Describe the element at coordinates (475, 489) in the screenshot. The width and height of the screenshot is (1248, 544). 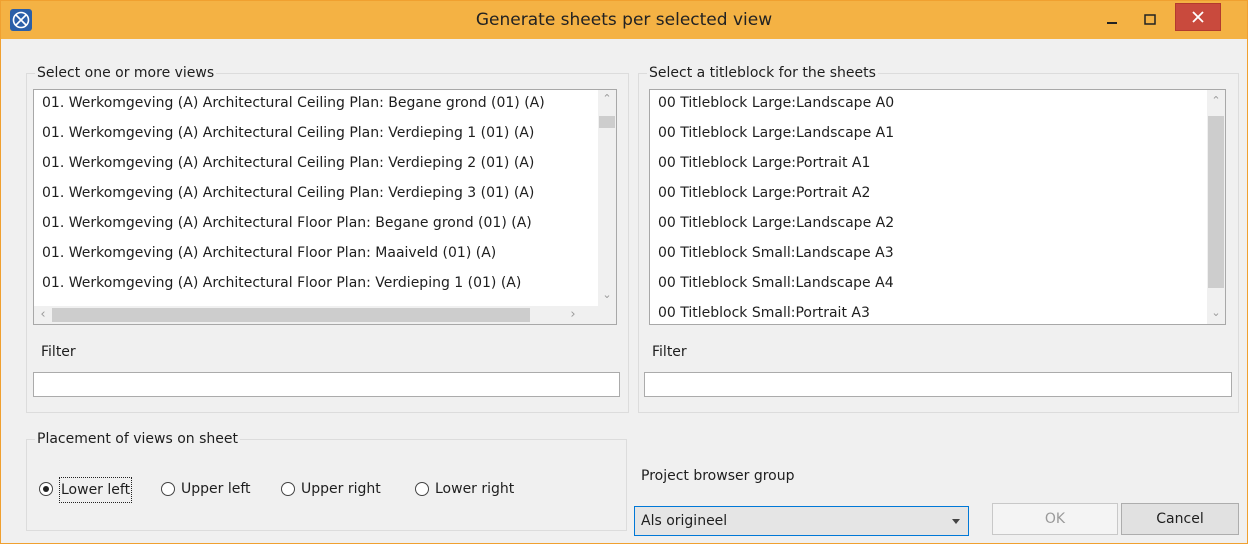
I see `radio-label: Lower right` at that location.